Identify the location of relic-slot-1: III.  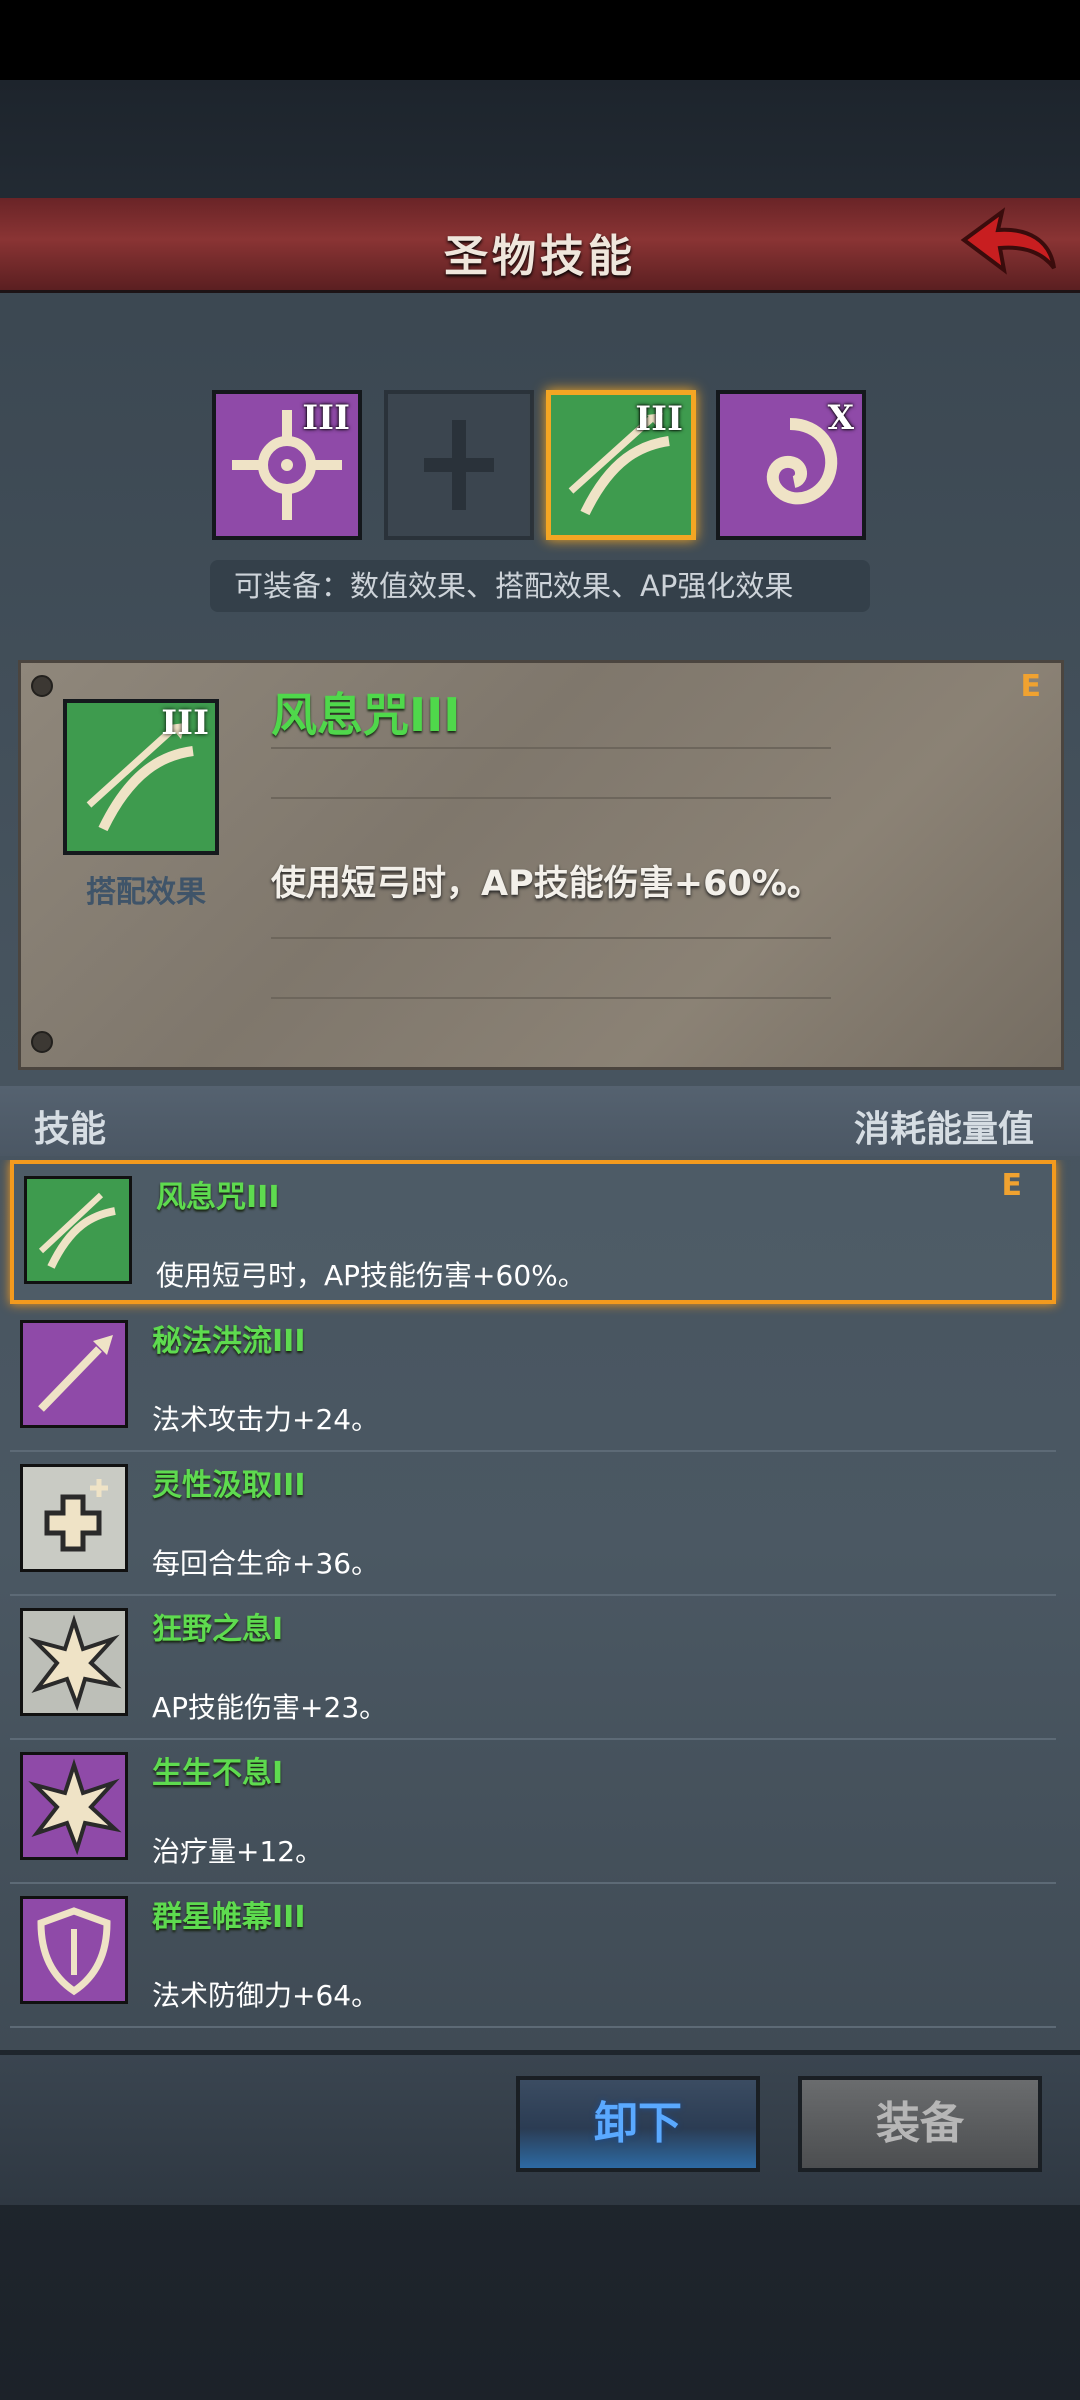
(287, 465).